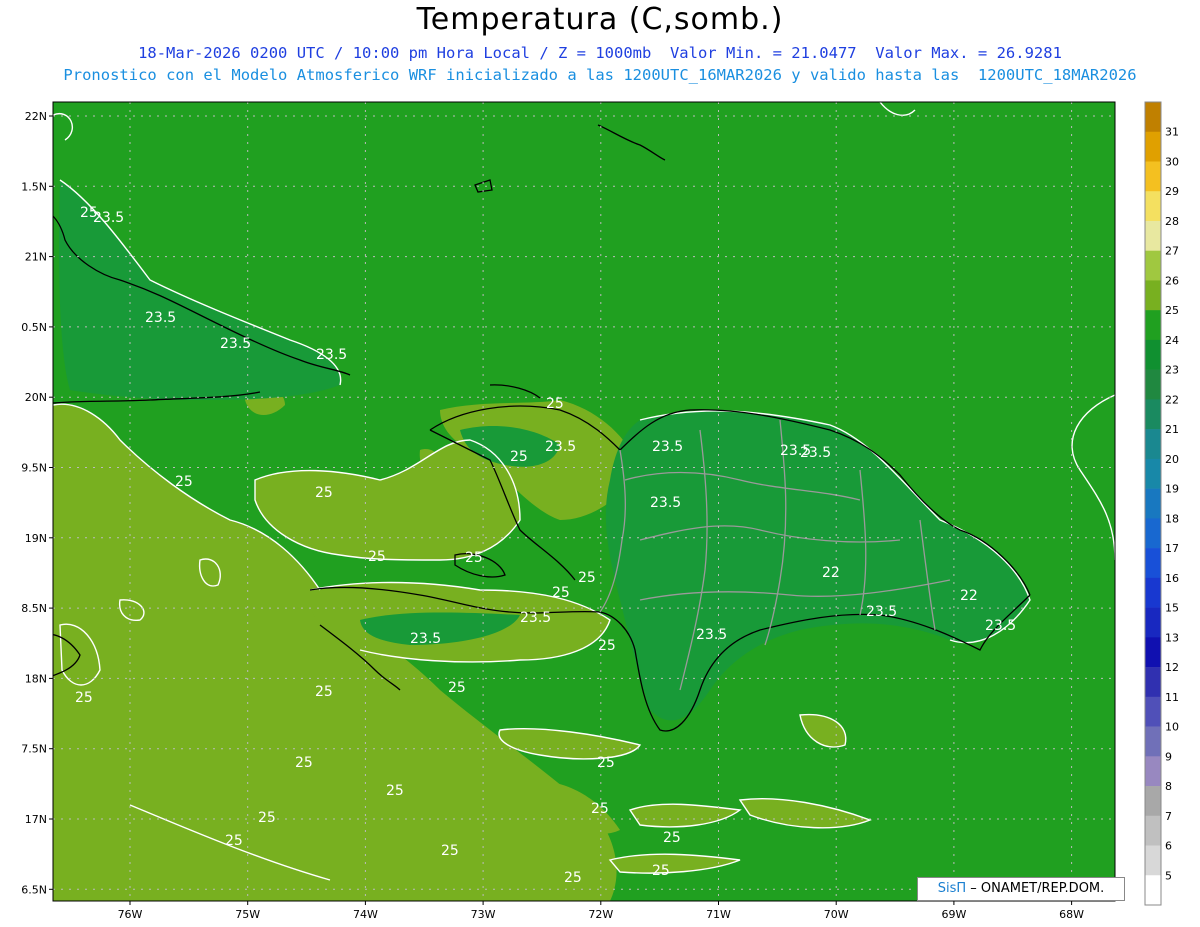 The height and width of the screenshot is (927, 1200). I want to click on sistpi-logo: SisΠ, so click(952, 888).